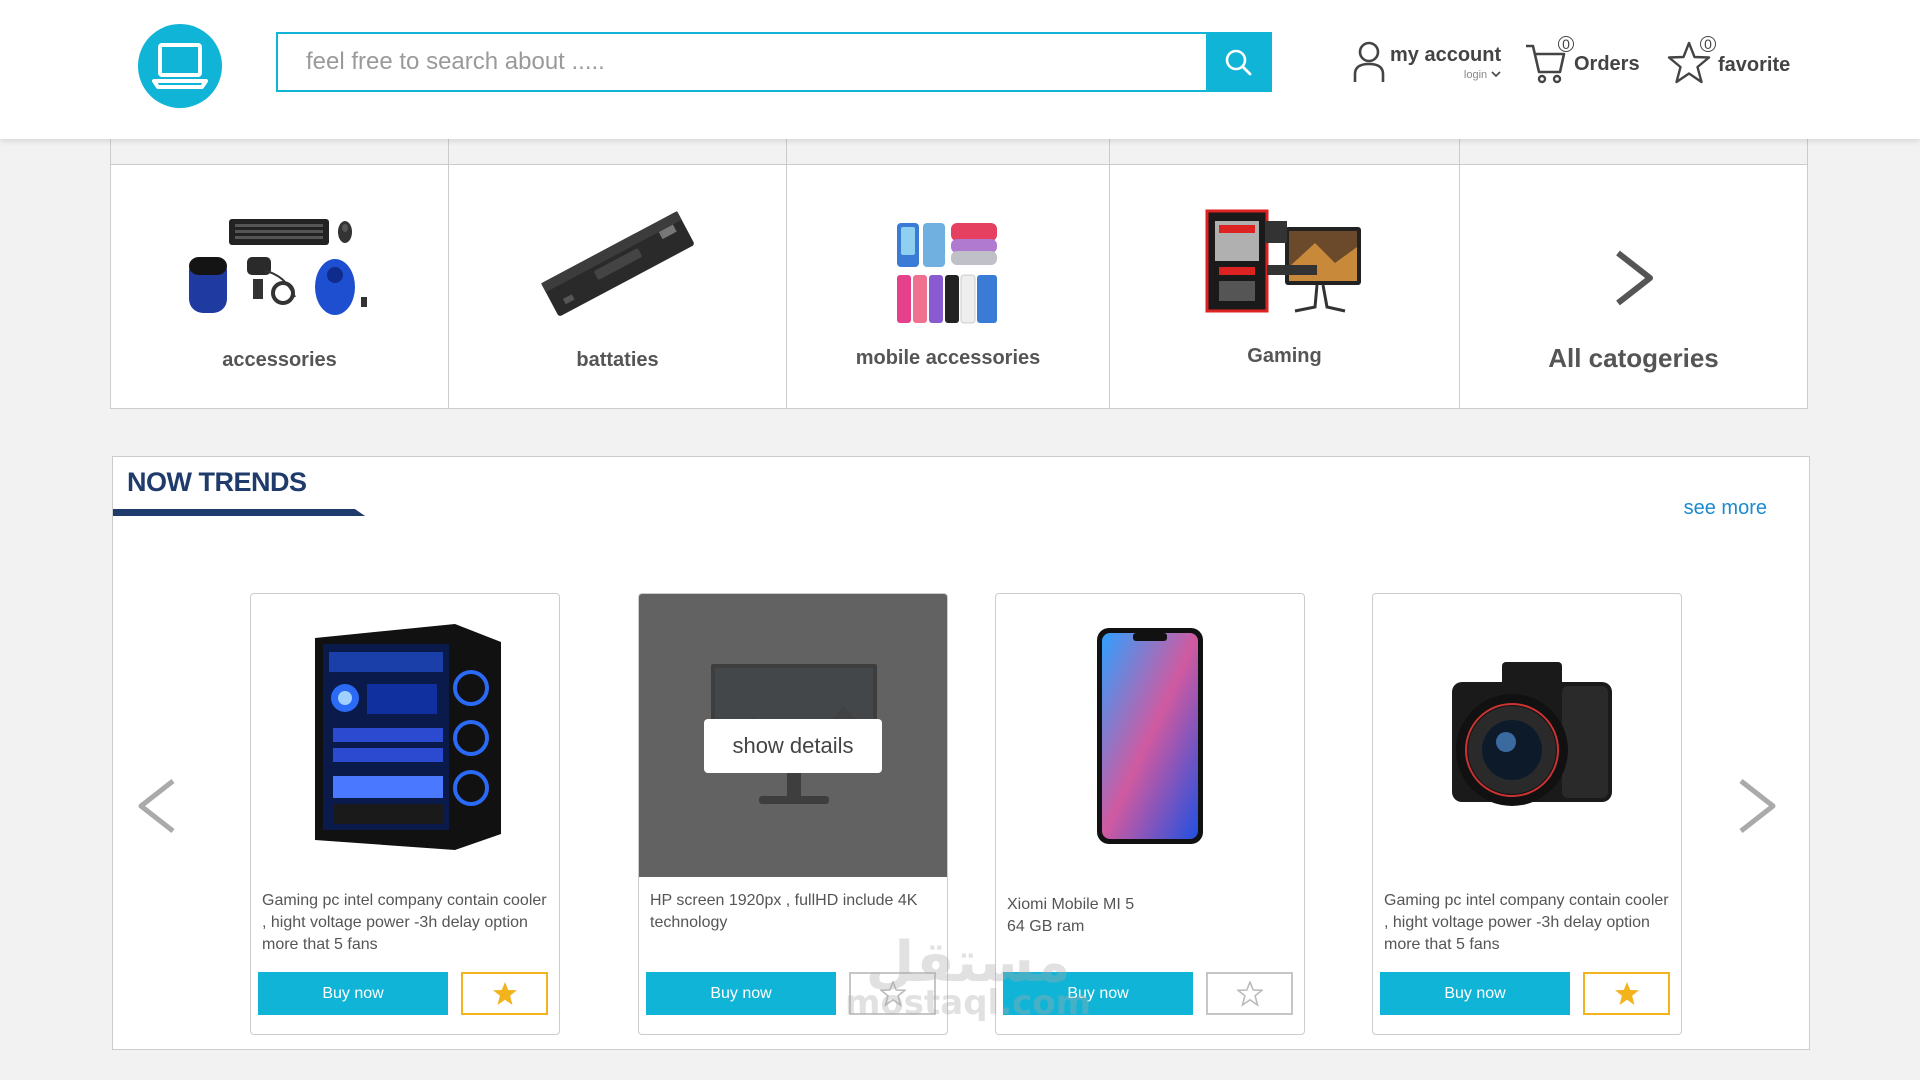 The image size is (1920, 1080). I want to click on login-dropdown: login, so click(1482, 75).